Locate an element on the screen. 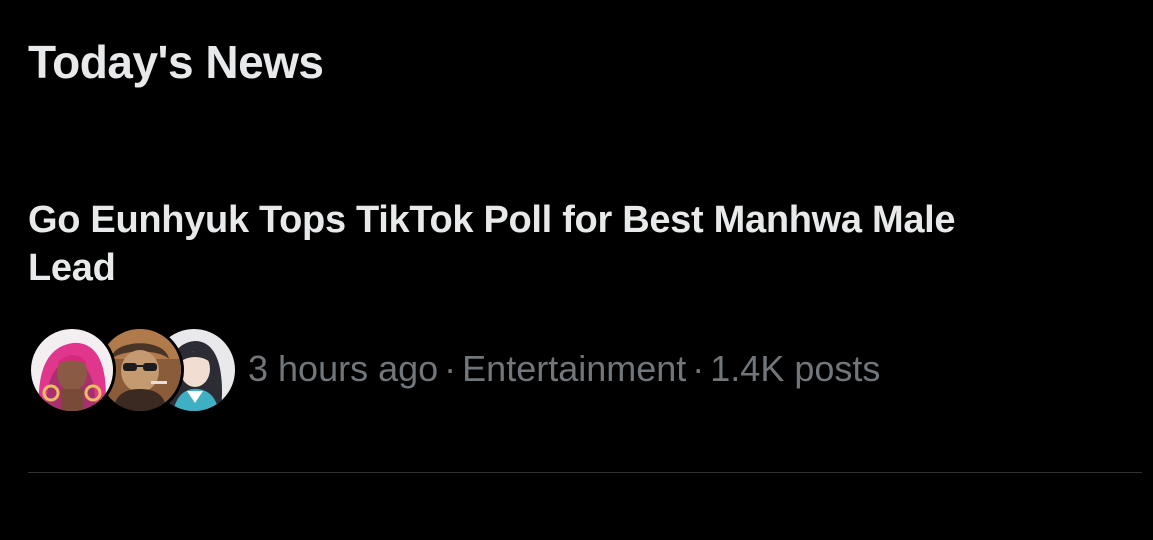  news-meta-text: 3 hours ago · Entertainment · 1.4K posts is located at coordinates (564, 369).